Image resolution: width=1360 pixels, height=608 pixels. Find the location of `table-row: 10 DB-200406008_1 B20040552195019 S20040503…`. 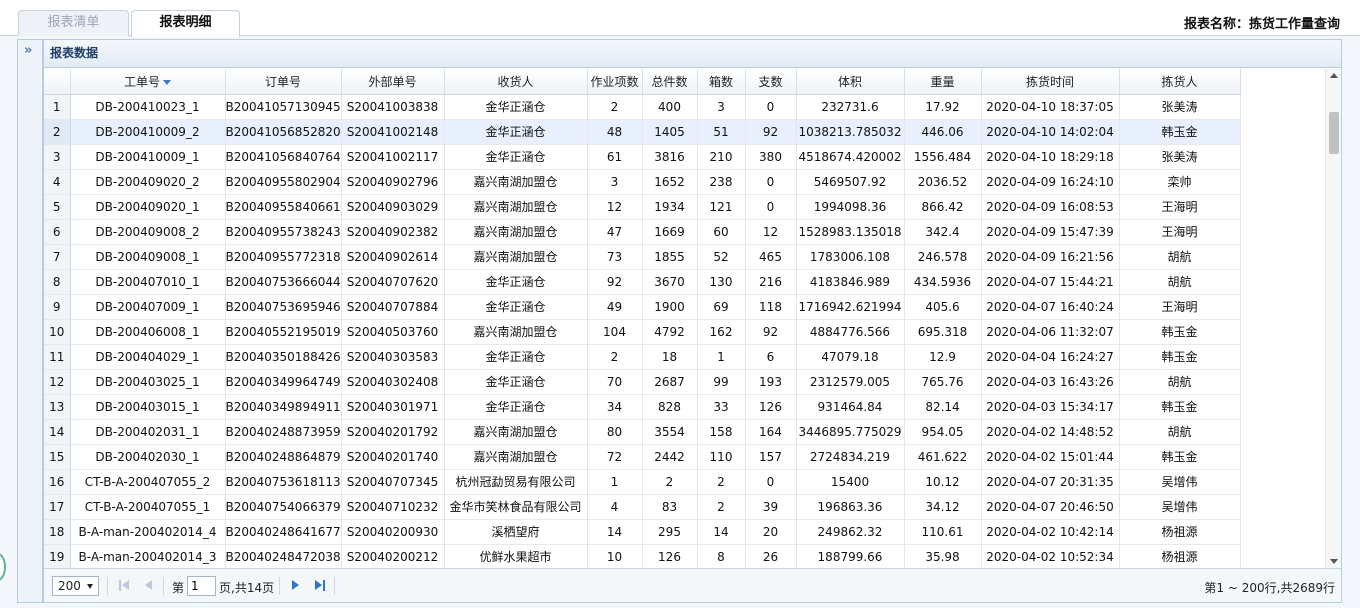

table-row: 10 DB-200406008_1 B20040552195019 S20040503… is located at coordinates (642, 332).